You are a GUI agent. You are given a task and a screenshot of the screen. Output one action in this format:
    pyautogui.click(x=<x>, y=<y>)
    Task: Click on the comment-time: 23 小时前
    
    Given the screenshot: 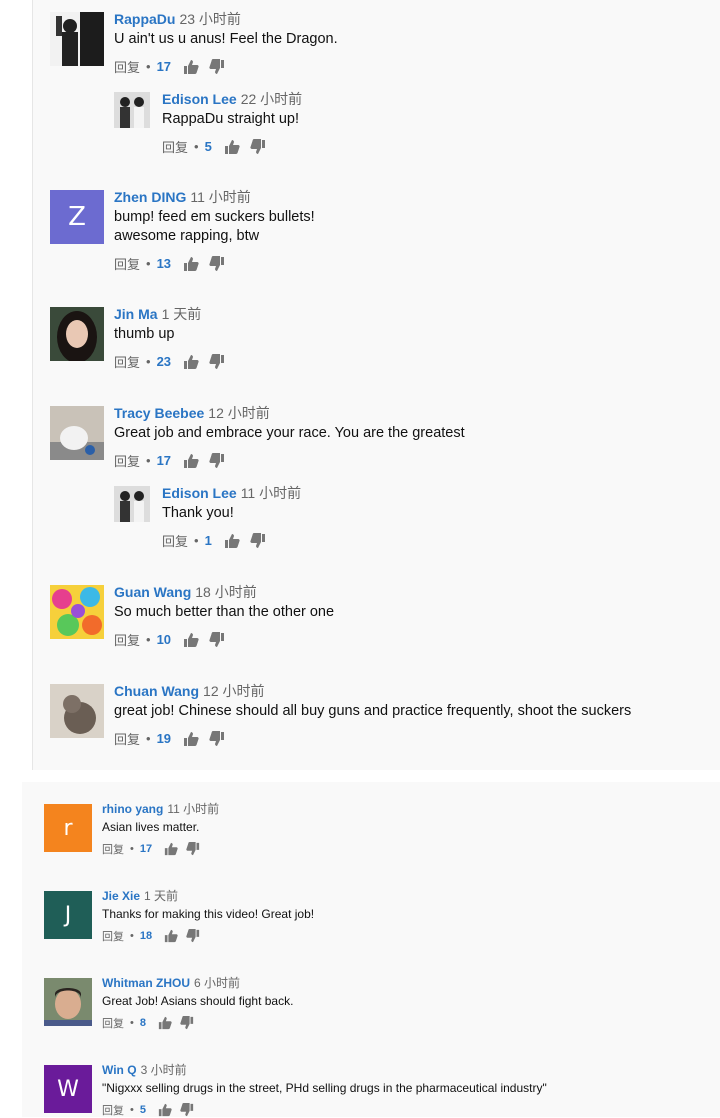 What is the action you would take?
    pyautogui.click(x=209, y=19)
    